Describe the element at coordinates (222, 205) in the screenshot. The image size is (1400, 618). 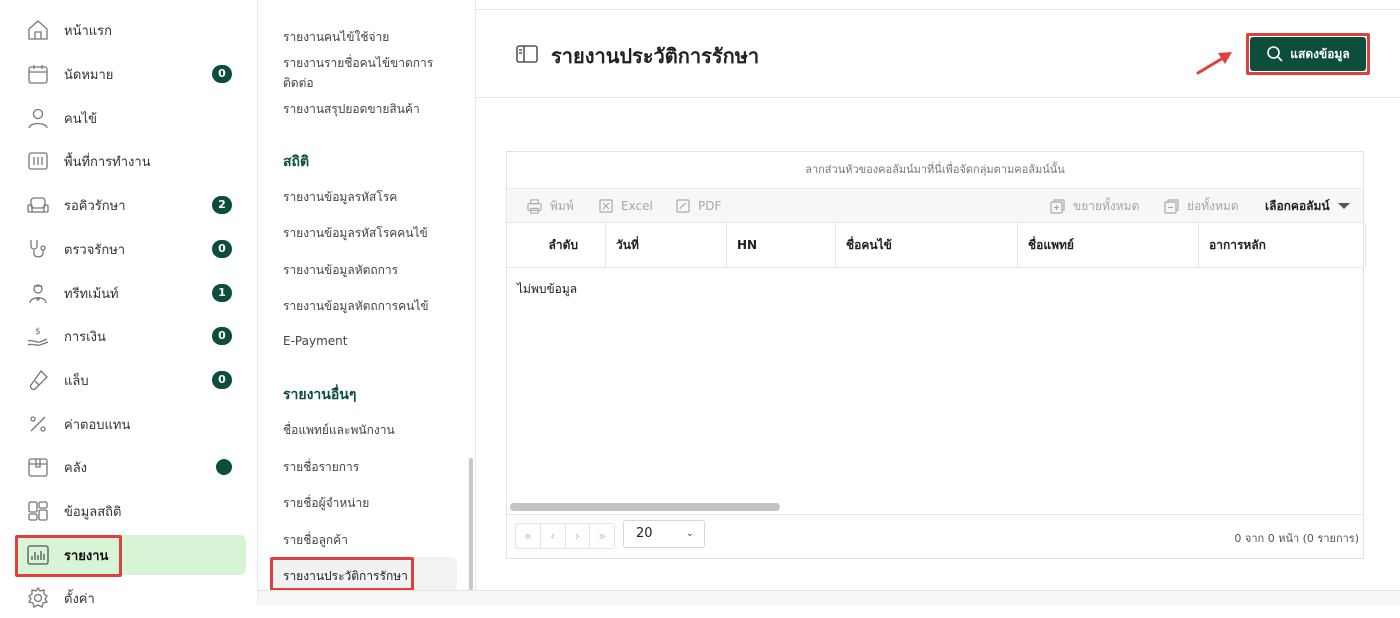
I see `count-badge: 2` at that location.